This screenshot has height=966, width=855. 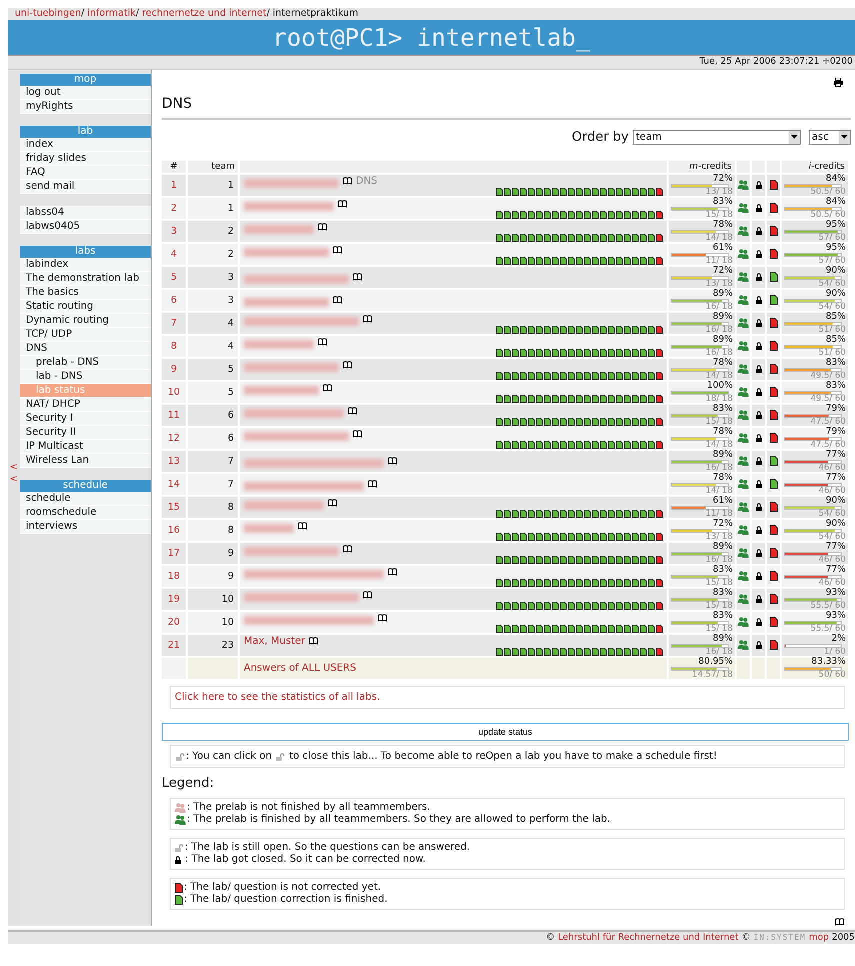 I want to click on sidebar-item: schedule, so click(x=85, y=499).